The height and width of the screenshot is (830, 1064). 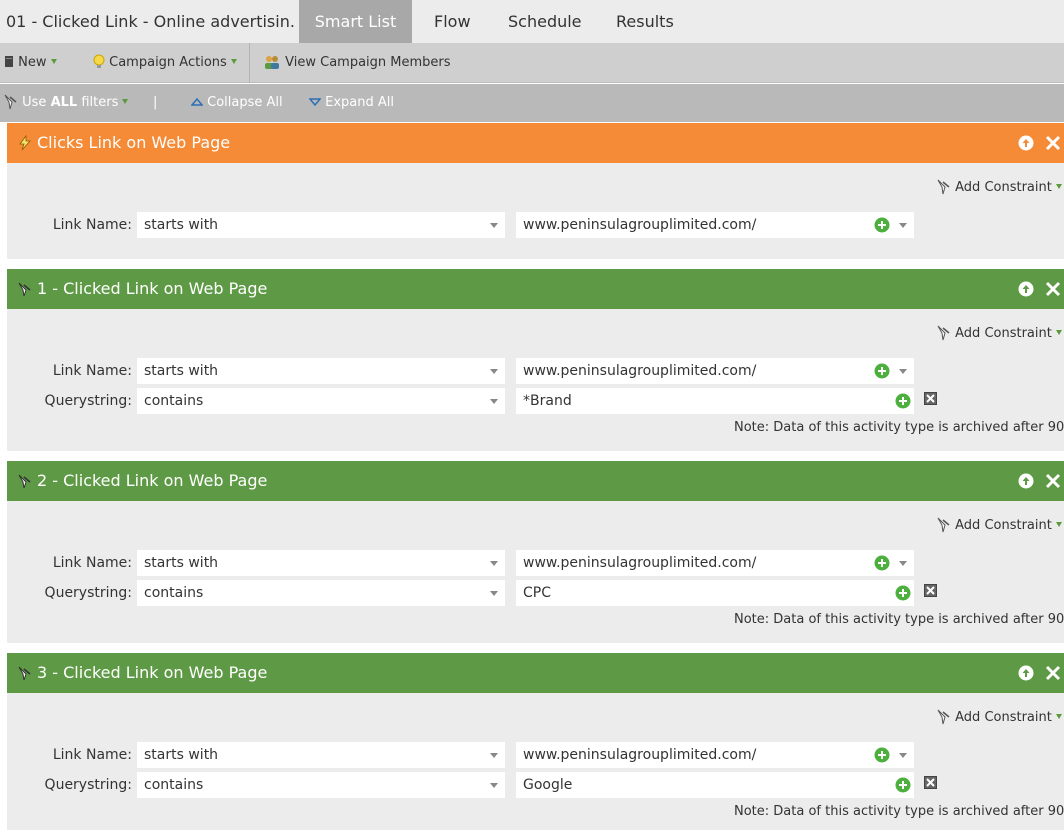 What do you see at coordinates (547, 401) in the screenshot?
I see `value-text: *Brand` at bounding box center [547, 401].